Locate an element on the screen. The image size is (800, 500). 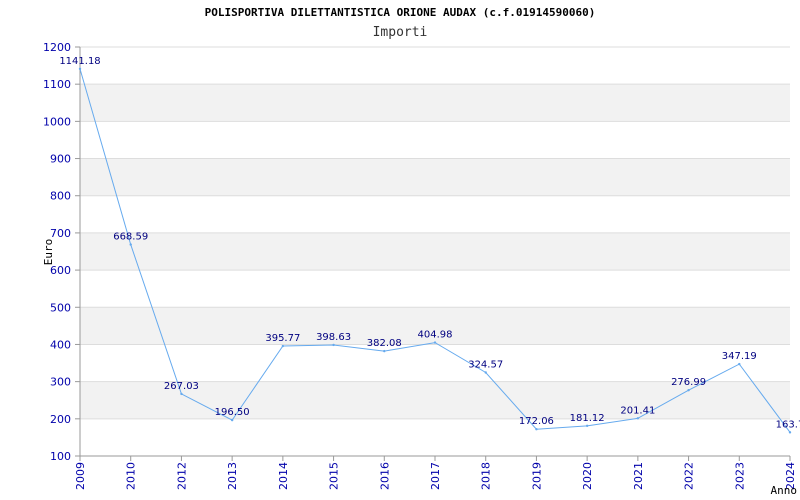
x-tick-label: 2019 is located at coordinates (536, 476).